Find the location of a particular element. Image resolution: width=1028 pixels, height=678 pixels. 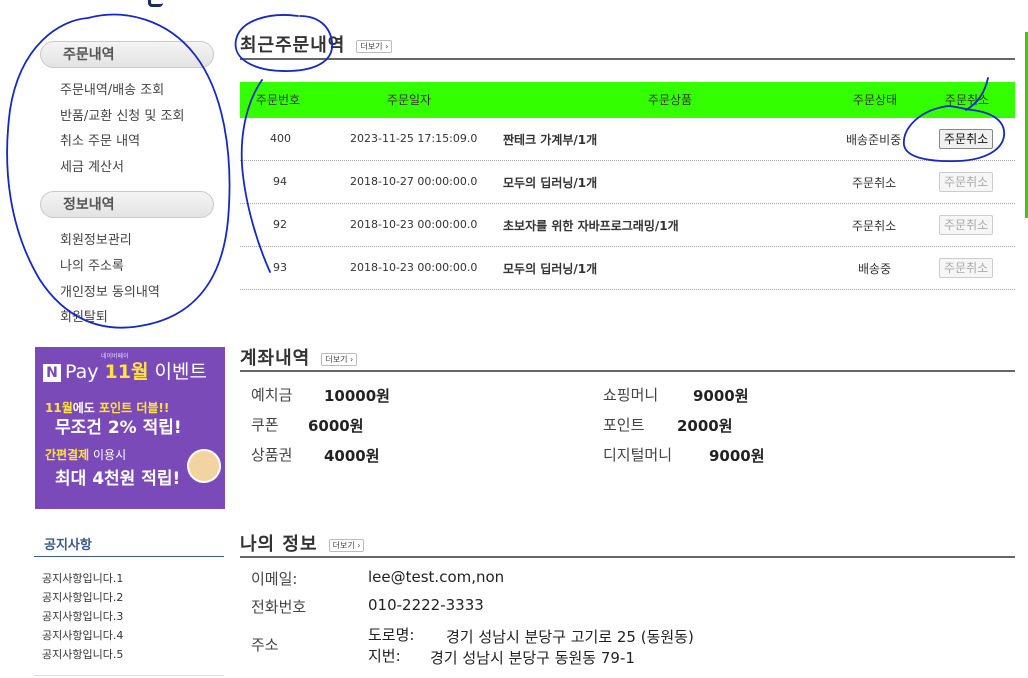

myinfo-more-button: 더보기 › is located at coordinates (346, 545).